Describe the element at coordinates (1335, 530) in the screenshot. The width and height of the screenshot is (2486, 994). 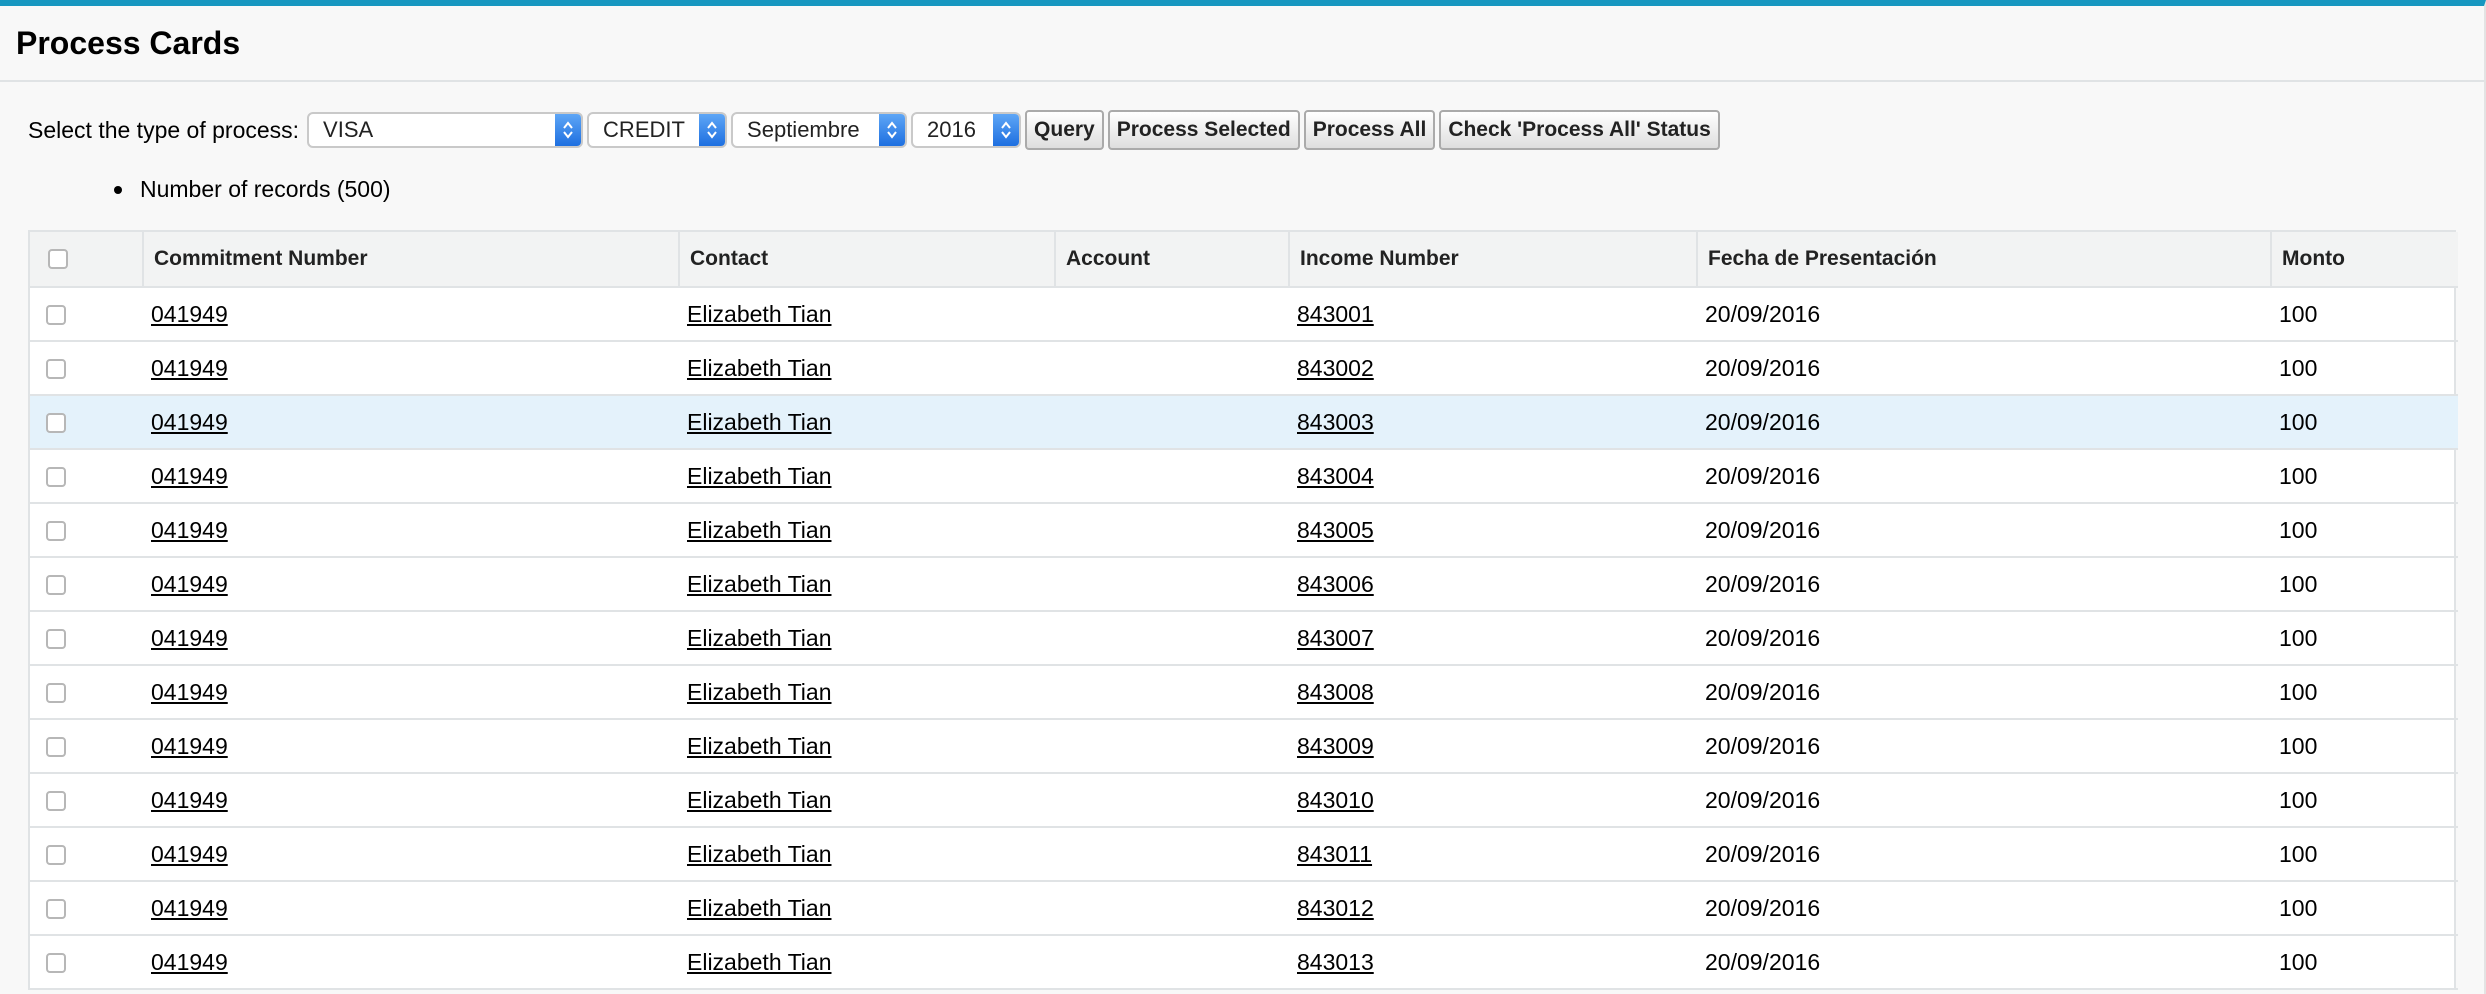
I see `income-link: 843005` at that location.